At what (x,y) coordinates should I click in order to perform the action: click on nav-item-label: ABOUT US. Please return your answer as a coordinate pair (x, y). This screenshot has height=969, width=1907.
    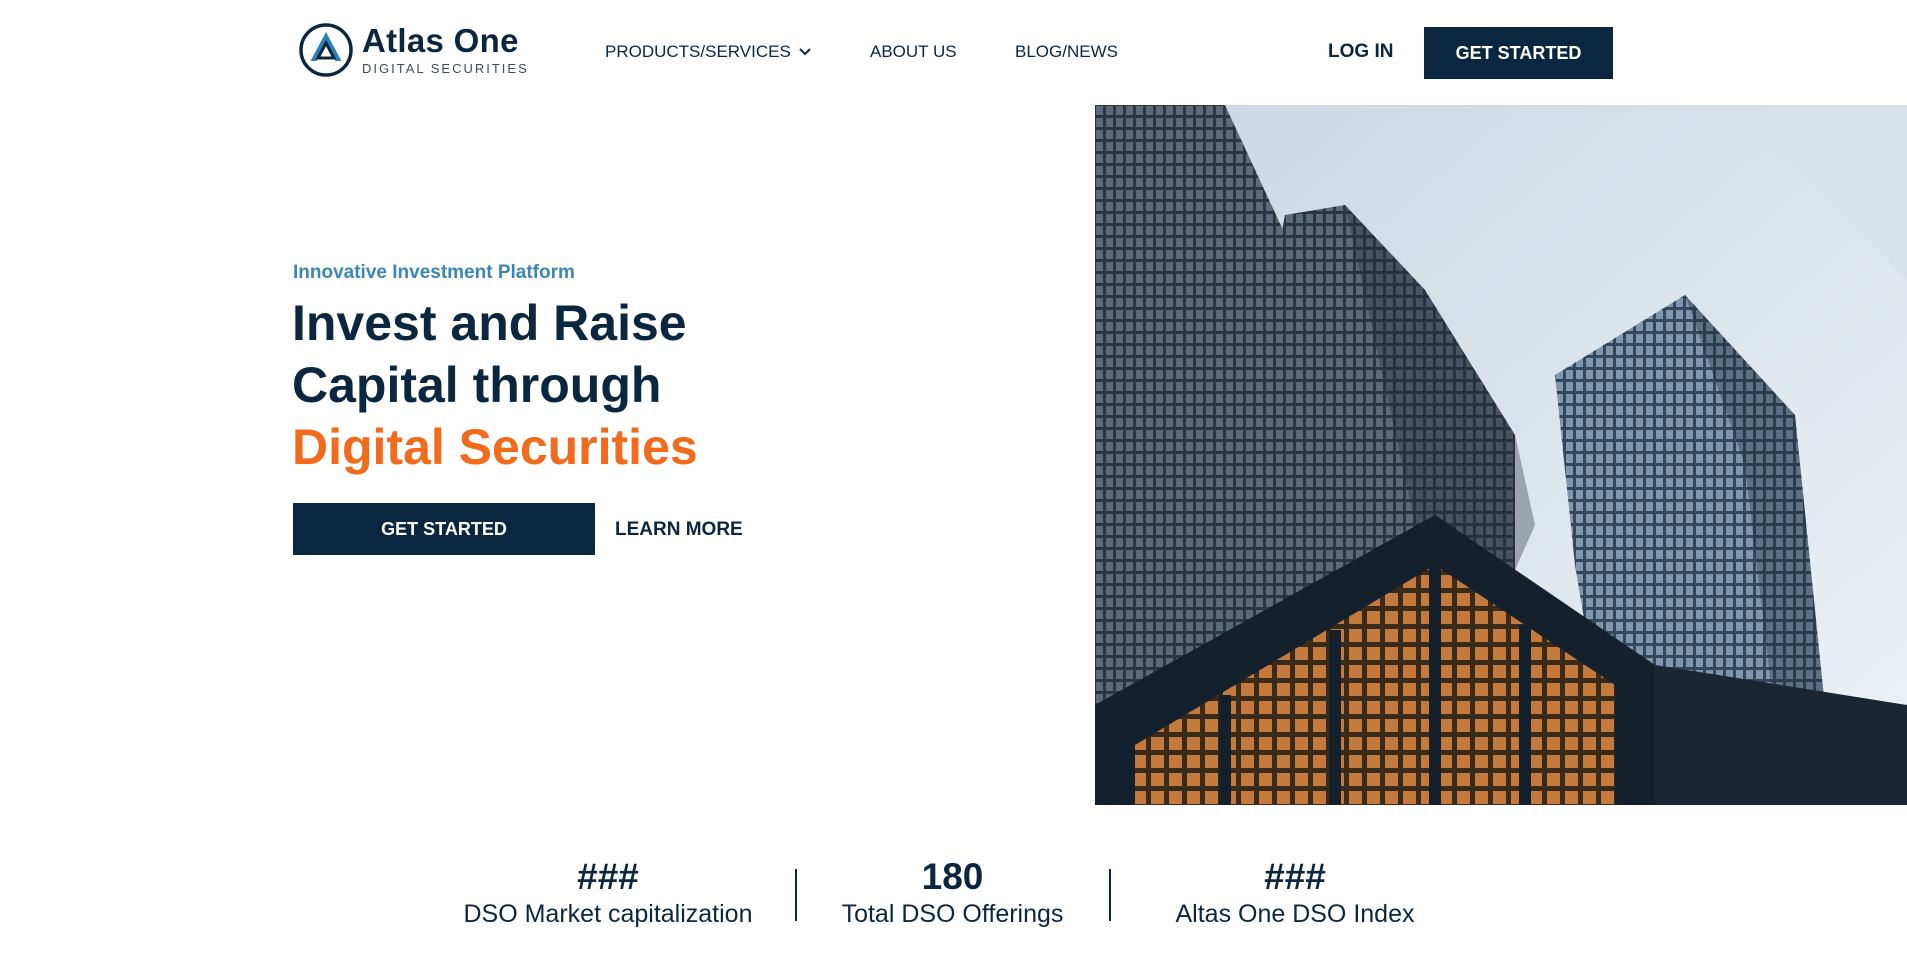
    Looking at the image, I should click on (913, 51).